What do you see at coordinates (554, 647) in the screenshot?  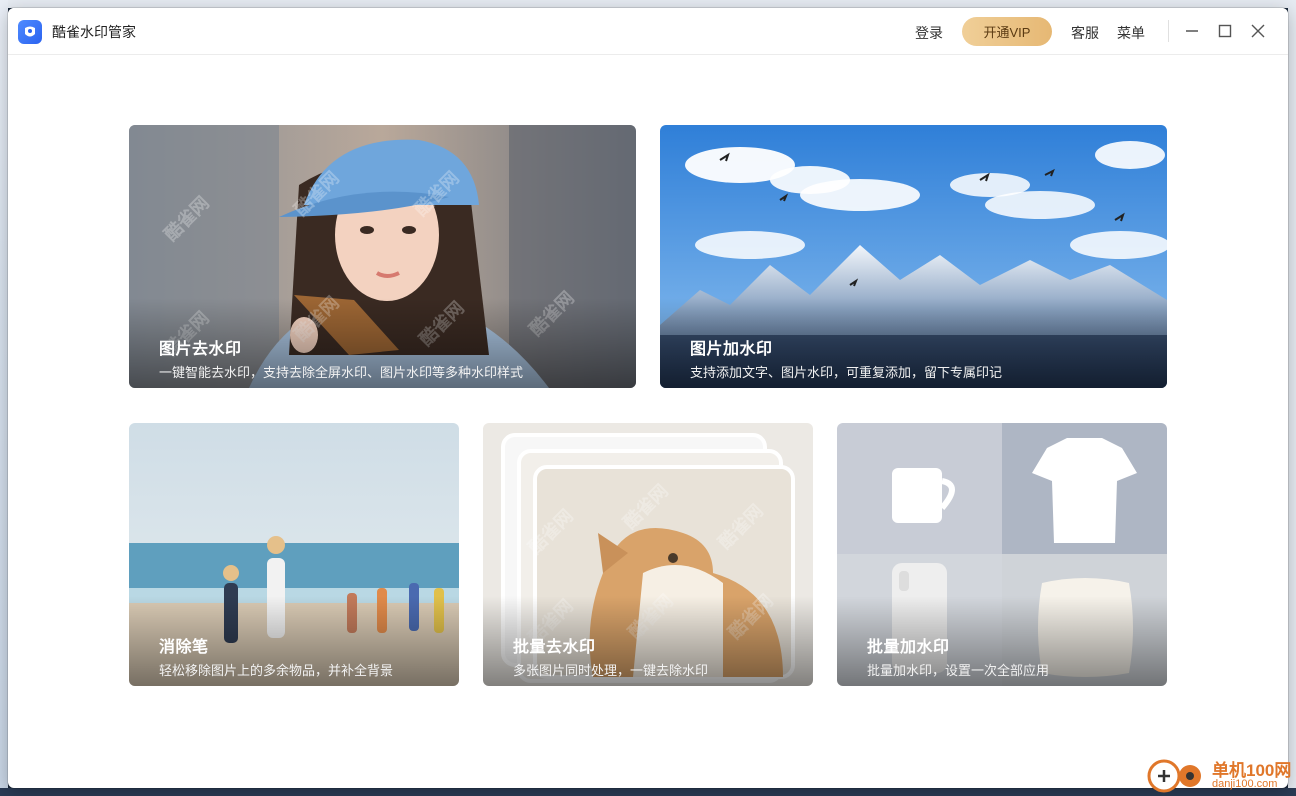 I see `card-title: 批量去水印` at bounding box center [554, 647].